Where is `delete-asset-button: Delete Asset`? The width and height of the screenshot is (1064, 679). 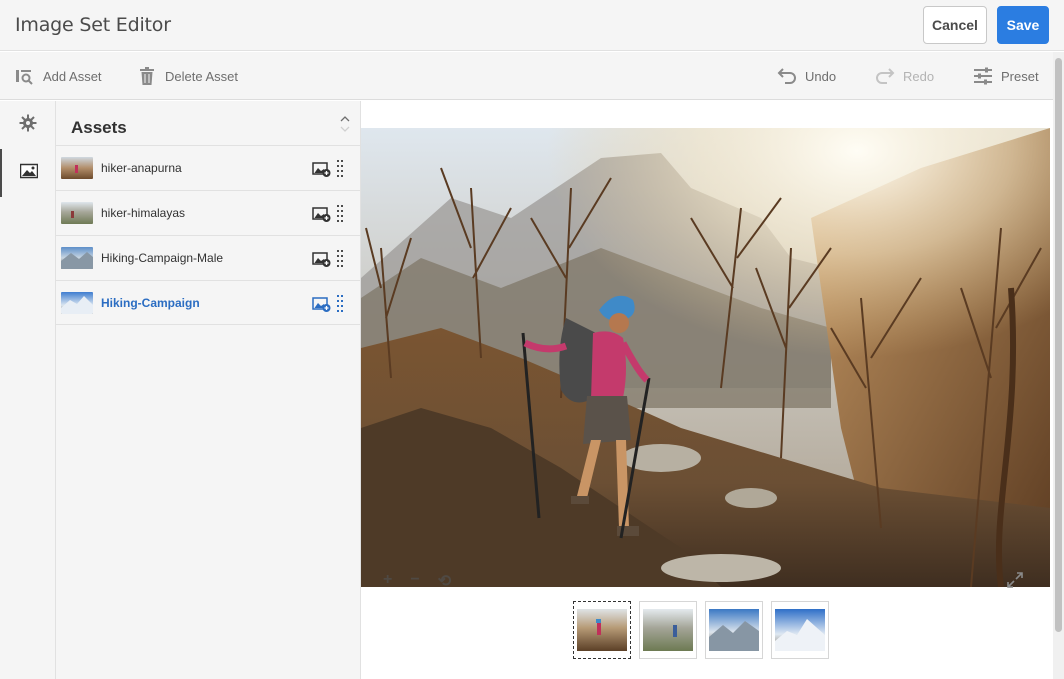
delete-asset-button: Delete Asset is located at coordinates (187, 76).